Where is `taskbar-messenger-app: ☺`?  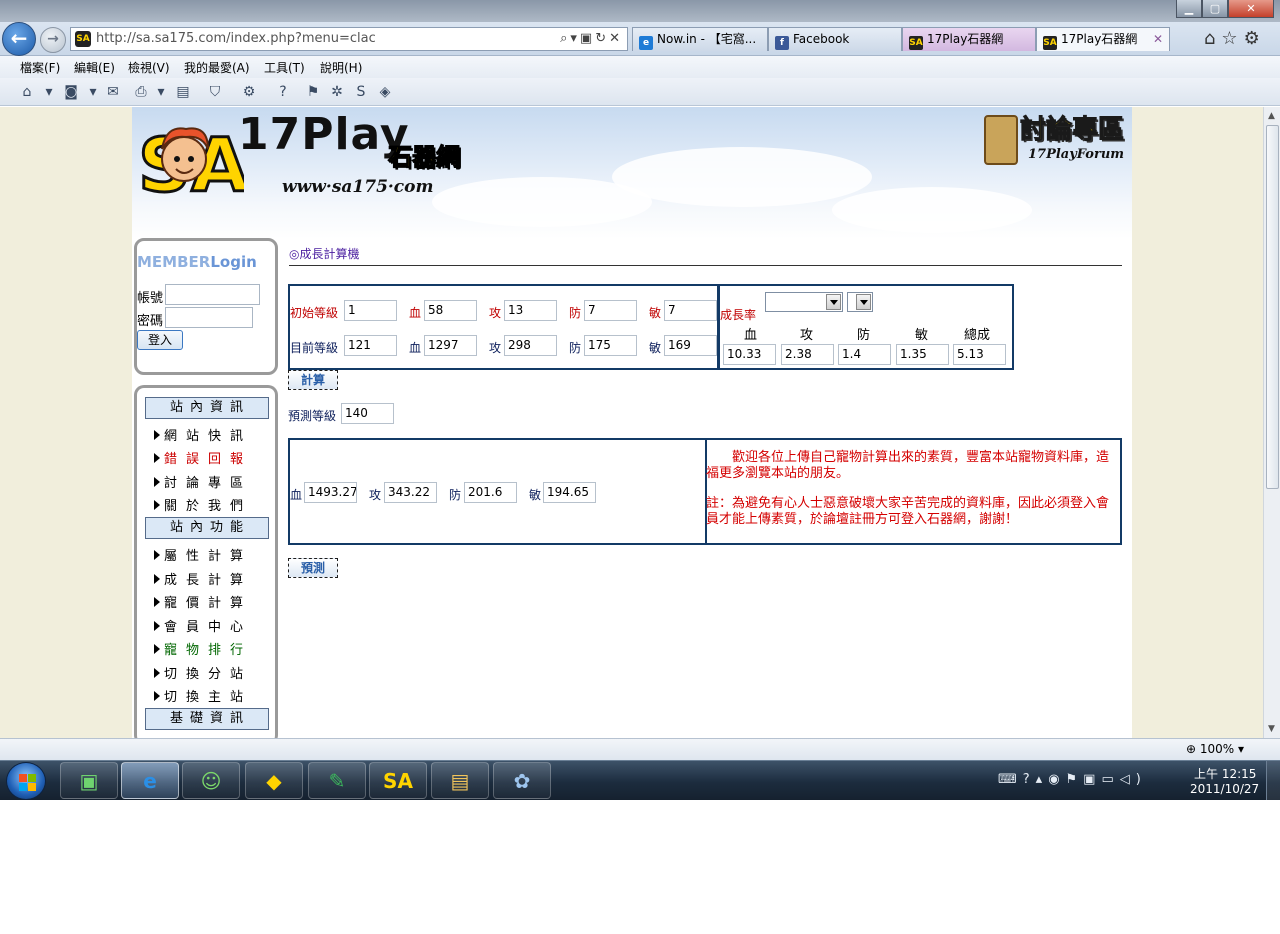 taskbar-messenger-app: ☺ is located at coordinates (211, 780).